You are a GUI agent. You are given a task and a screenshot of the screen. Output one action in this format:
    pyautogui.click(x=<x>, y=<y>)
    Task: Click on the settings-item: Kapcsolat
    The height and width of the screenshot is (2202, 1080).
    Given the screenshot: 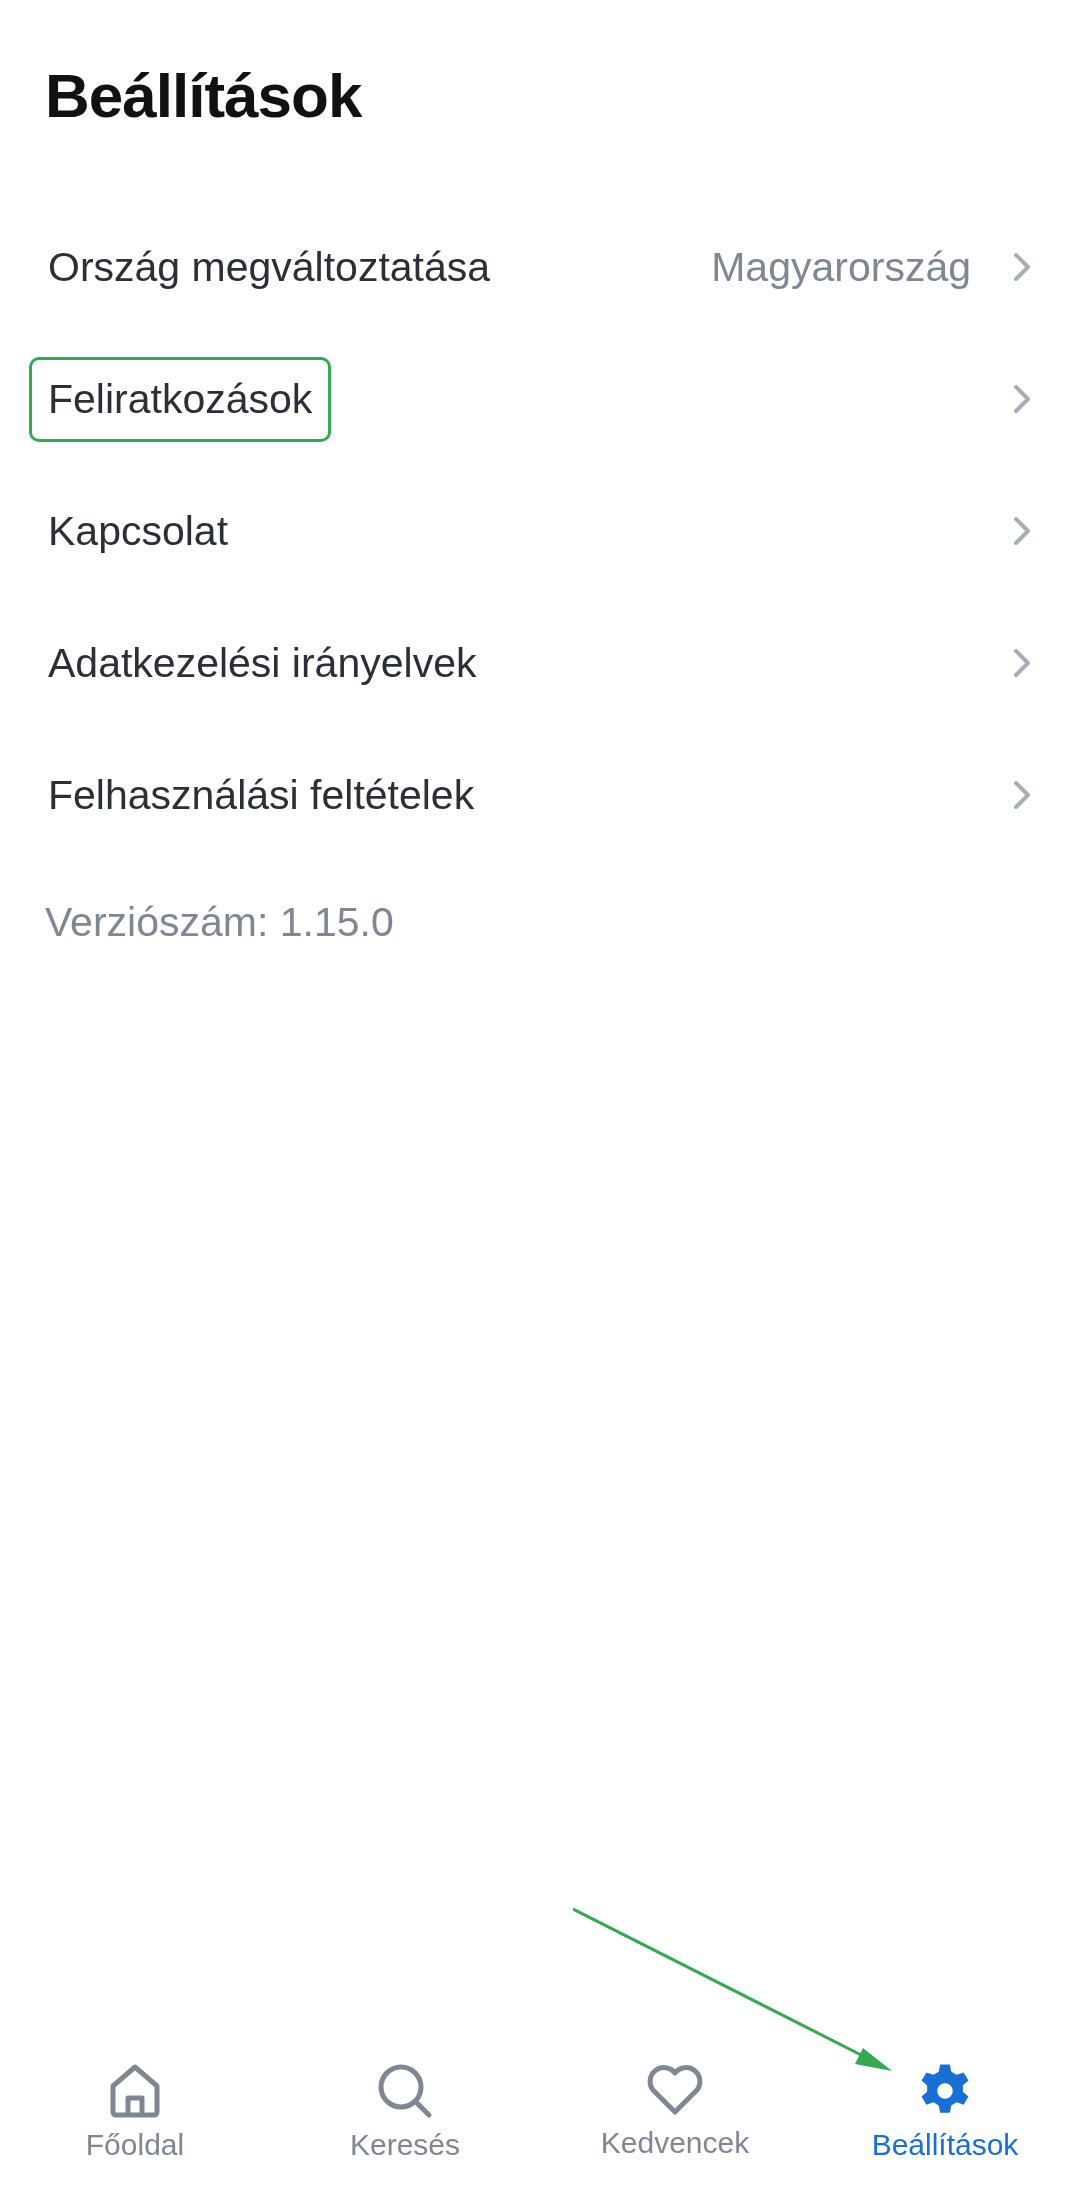 What is the action you would take?
    pyautogui.click(x=138, y=531)
    